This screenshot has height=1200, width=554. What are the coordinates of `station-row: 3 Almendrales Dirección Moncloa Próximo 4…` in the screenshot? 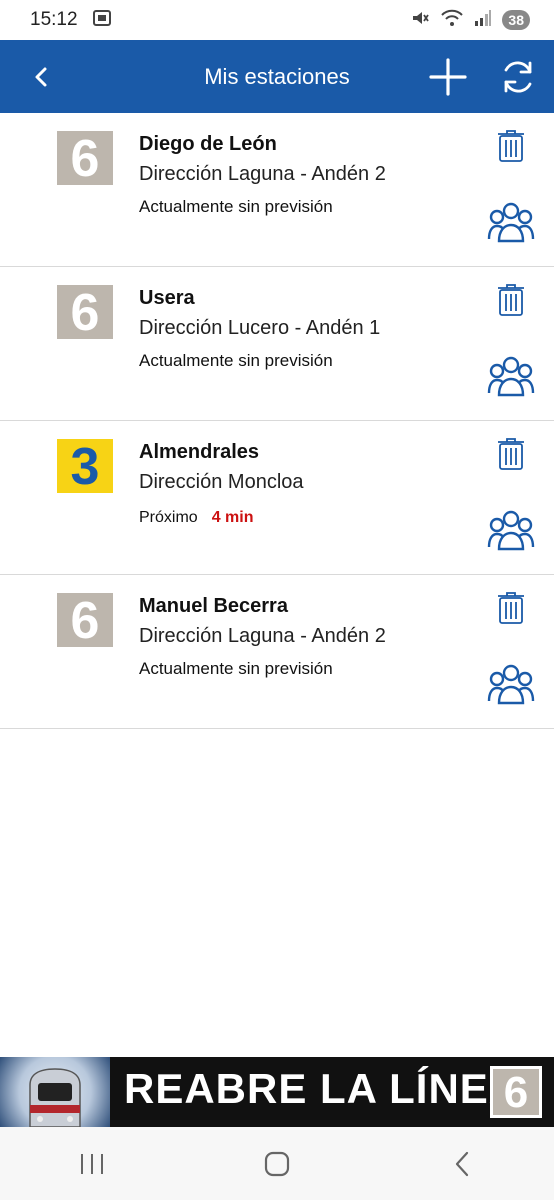 It's located at (277, 498).